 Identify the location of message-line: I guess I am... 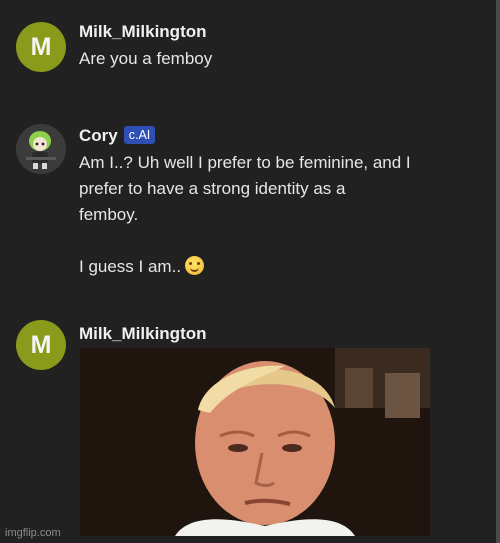
(130, 266).